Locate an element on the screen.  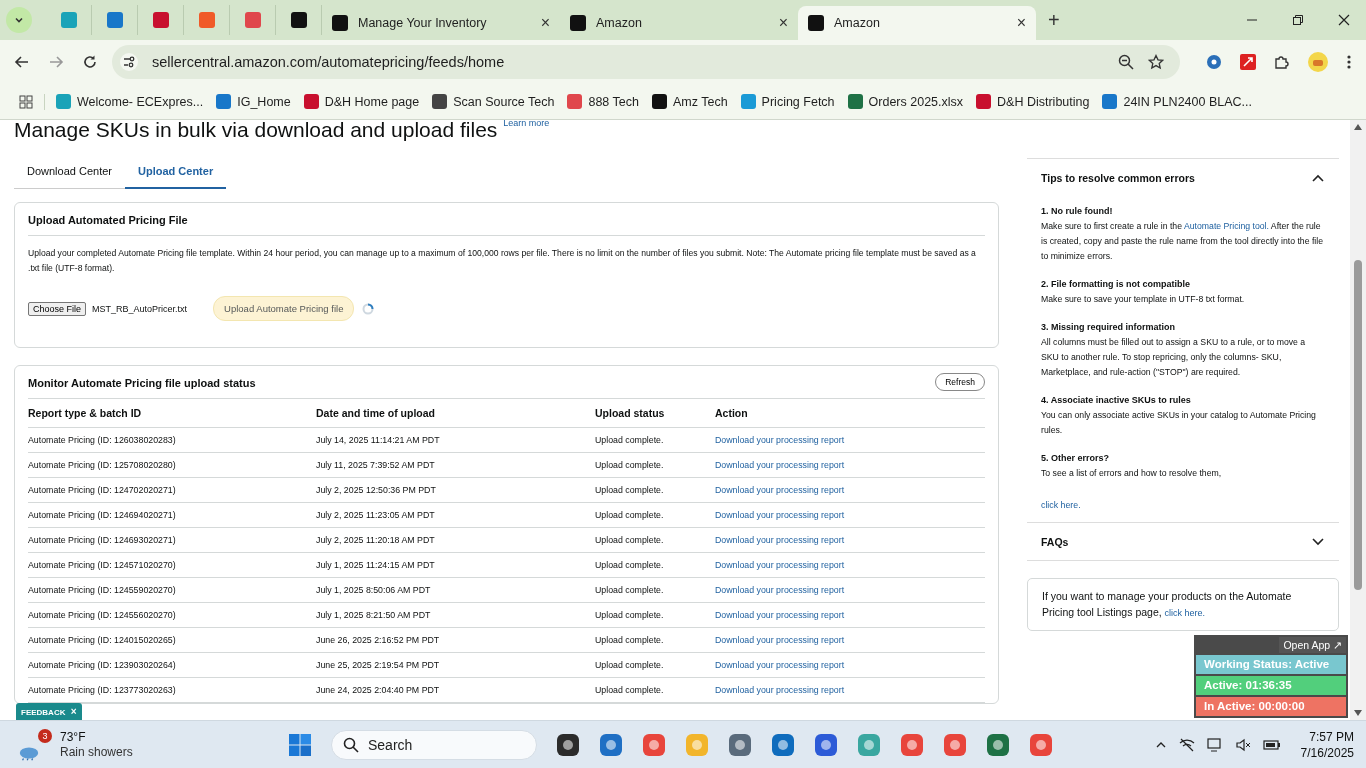
table-cell-text: Automate Pricing (ID: 124559020270) is located at coordinates (102, 590).